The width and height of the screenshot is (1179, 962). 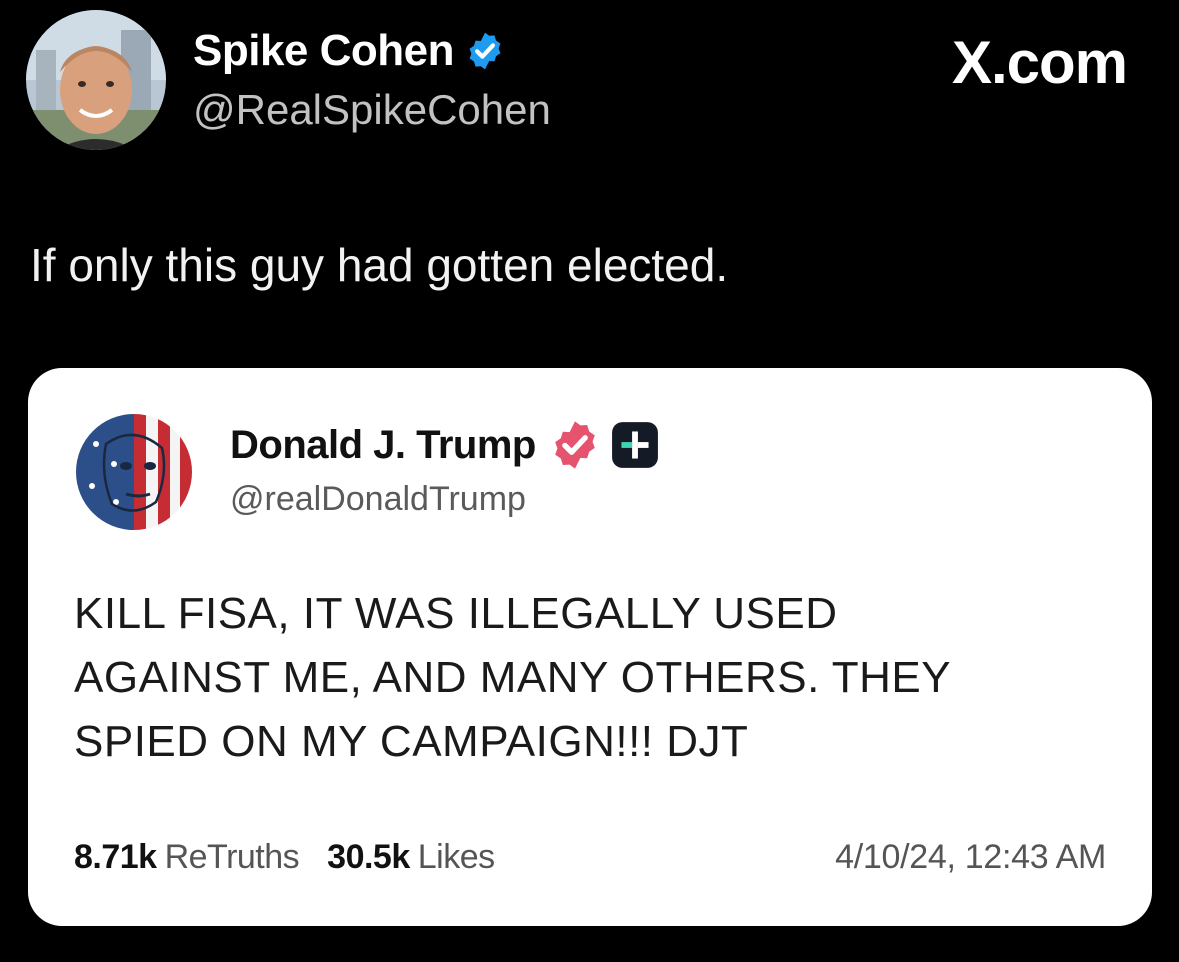 What do you see at coordinates (379, 265) in the screenshot?
I see `post-text: If only this guy had gotten elected.` at bounding box center [379, 265].